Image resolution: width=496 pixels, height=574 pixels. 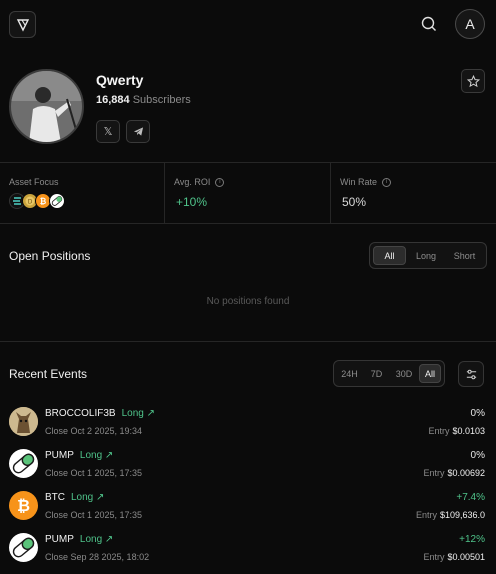 What do you see at coordinates (430, 373) in the screenshot?
I see `tab-all-range: All` at bounding box center [430, 373].